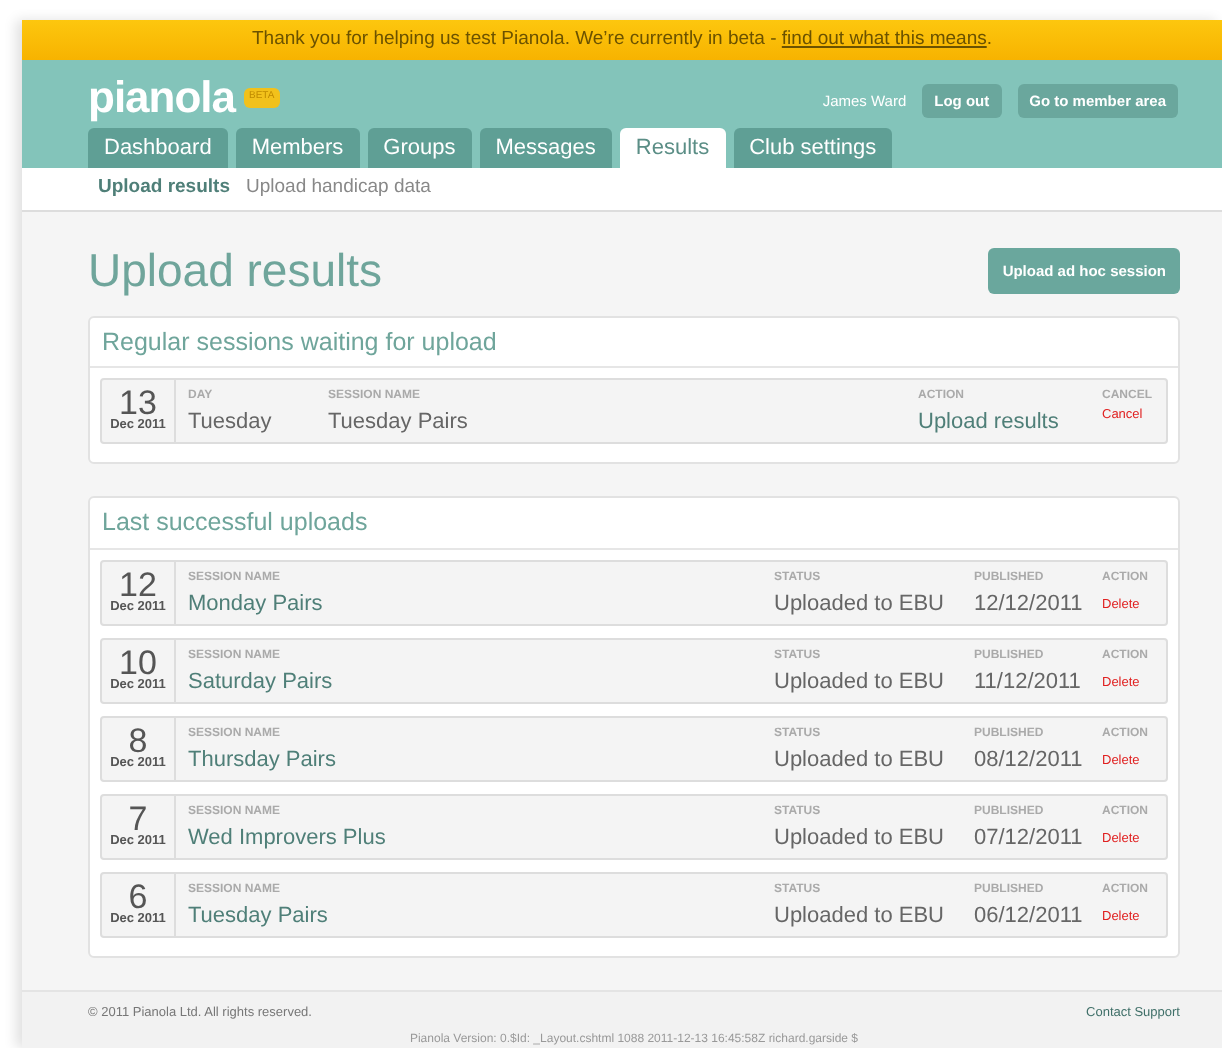 The width and height of the screenshot is (1222, 1048). What do you see at coordinates (634, 524) in the screenshot?
I see `section-title: Last successful uploads` at bounding box center [634, 524].